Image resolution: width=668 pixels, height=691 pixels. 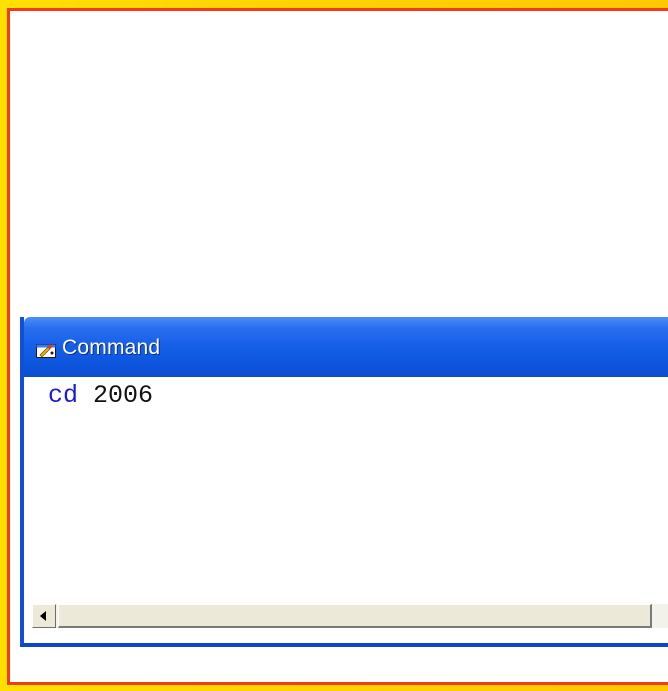 What do you see at coordinates (46, 351) in the screenshot?
I see `command-window-icon` at bounding box center [46, 351].